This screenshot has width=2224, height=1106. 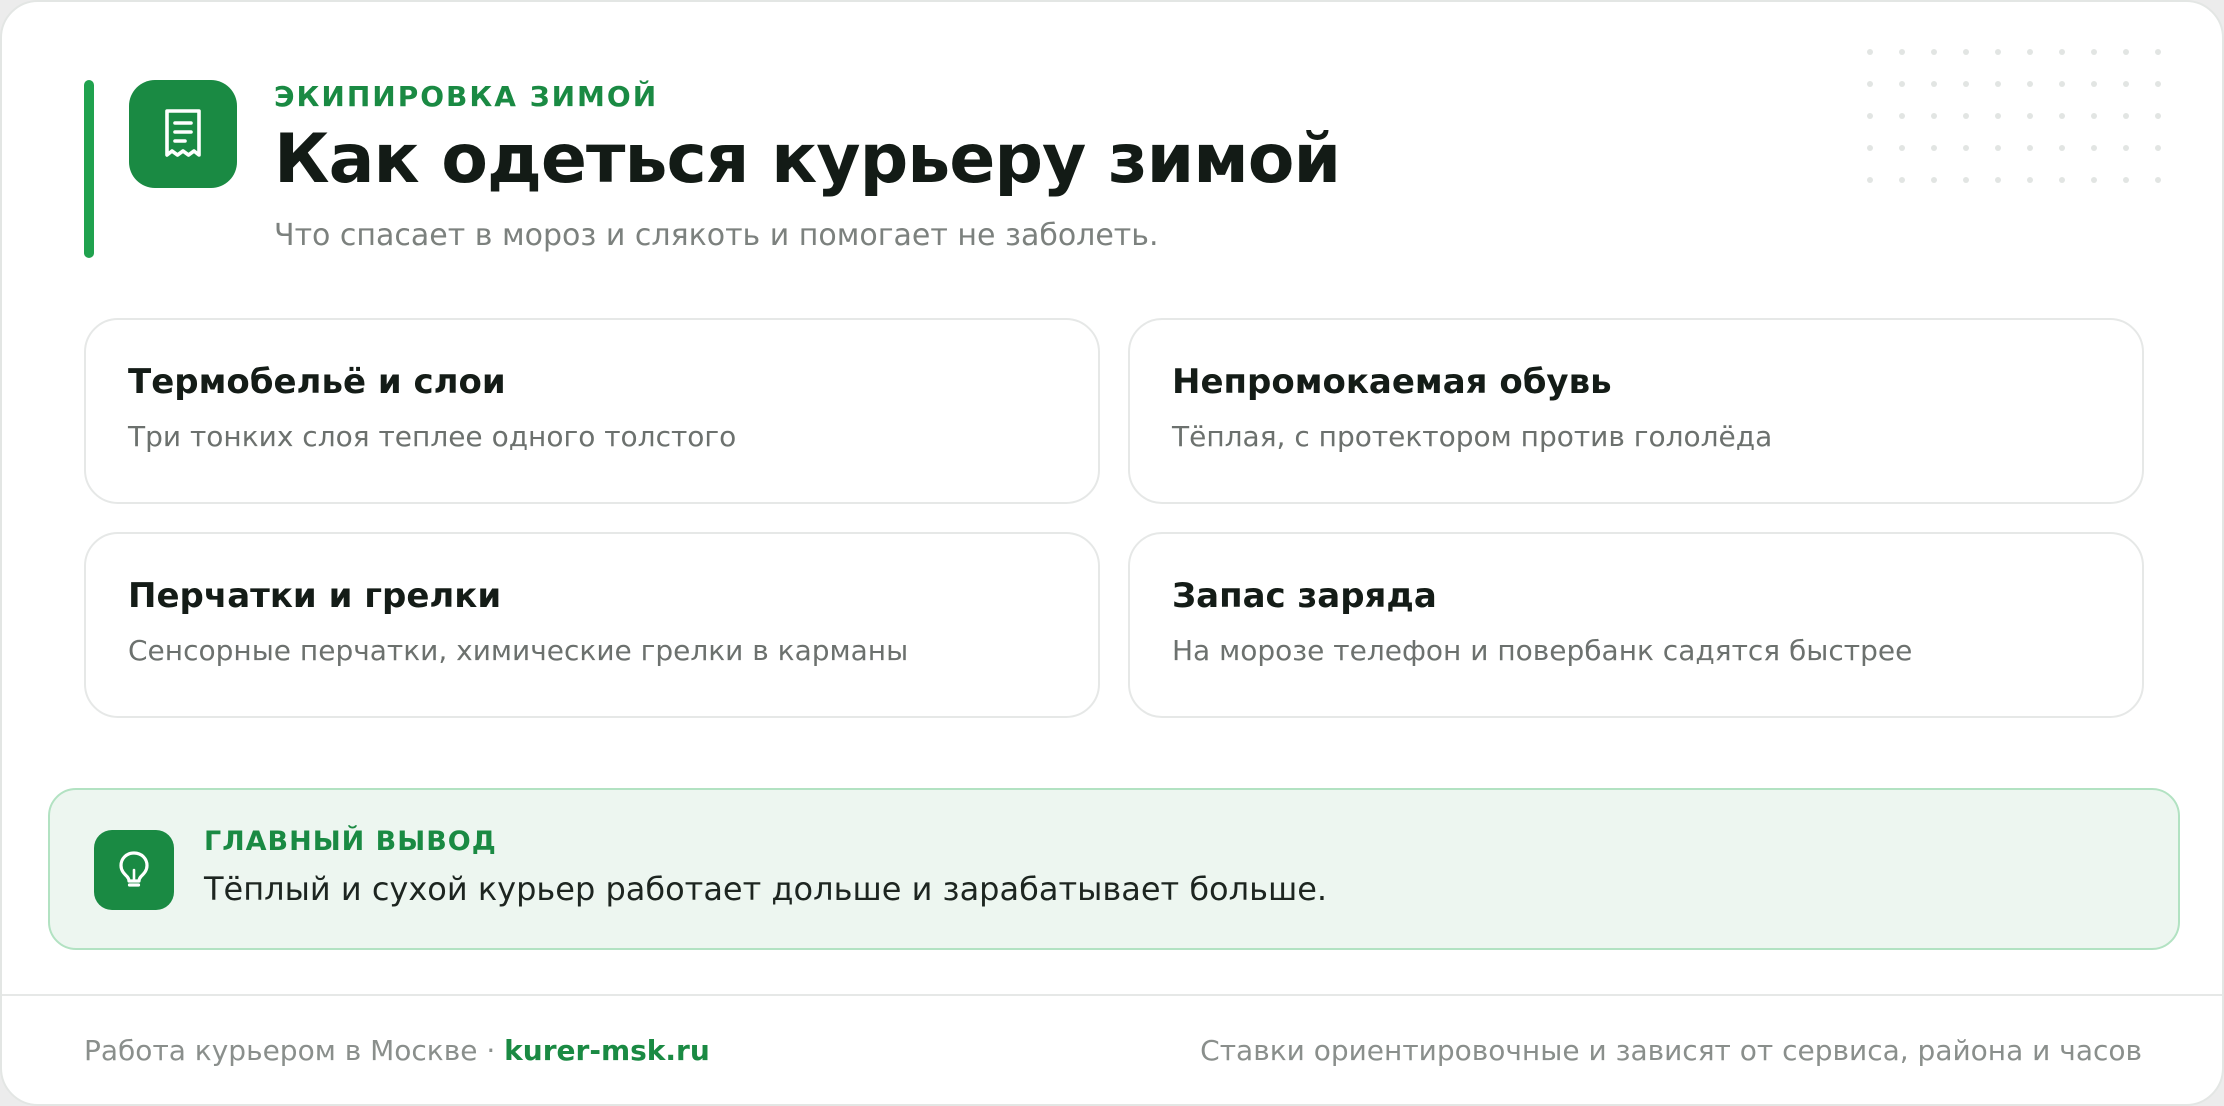 What do you see at coordinates (183, 134) in the screenshot?
I see `receipt-icon` at bounding box center [183, 134].